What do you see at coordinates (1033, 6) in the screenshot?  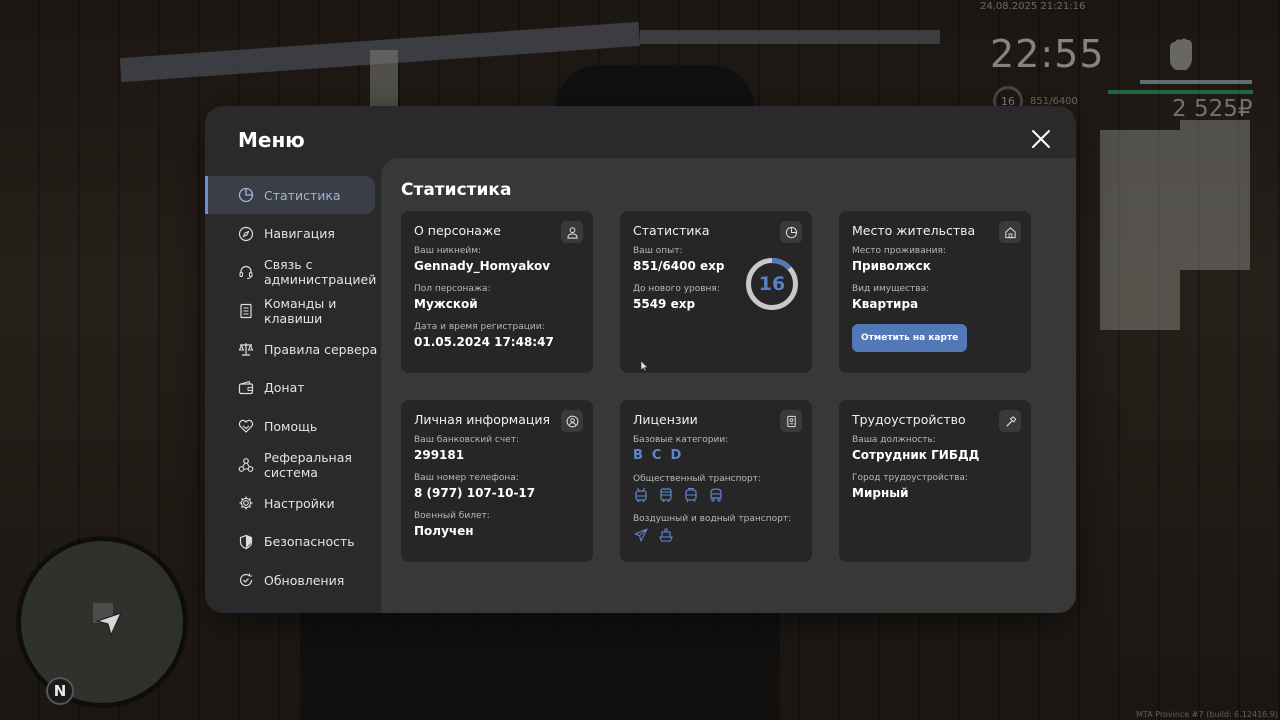 I see `hud-datetime: 24.08.2025 21:21:16` at bounding box center [1033, 6].